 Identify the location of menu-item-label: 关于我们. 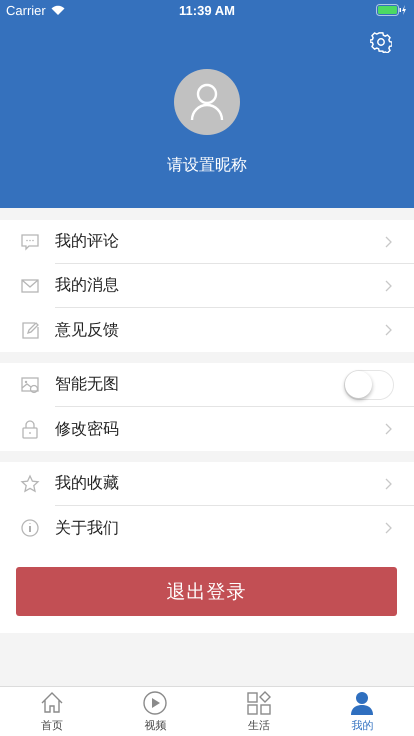
(87, 528).